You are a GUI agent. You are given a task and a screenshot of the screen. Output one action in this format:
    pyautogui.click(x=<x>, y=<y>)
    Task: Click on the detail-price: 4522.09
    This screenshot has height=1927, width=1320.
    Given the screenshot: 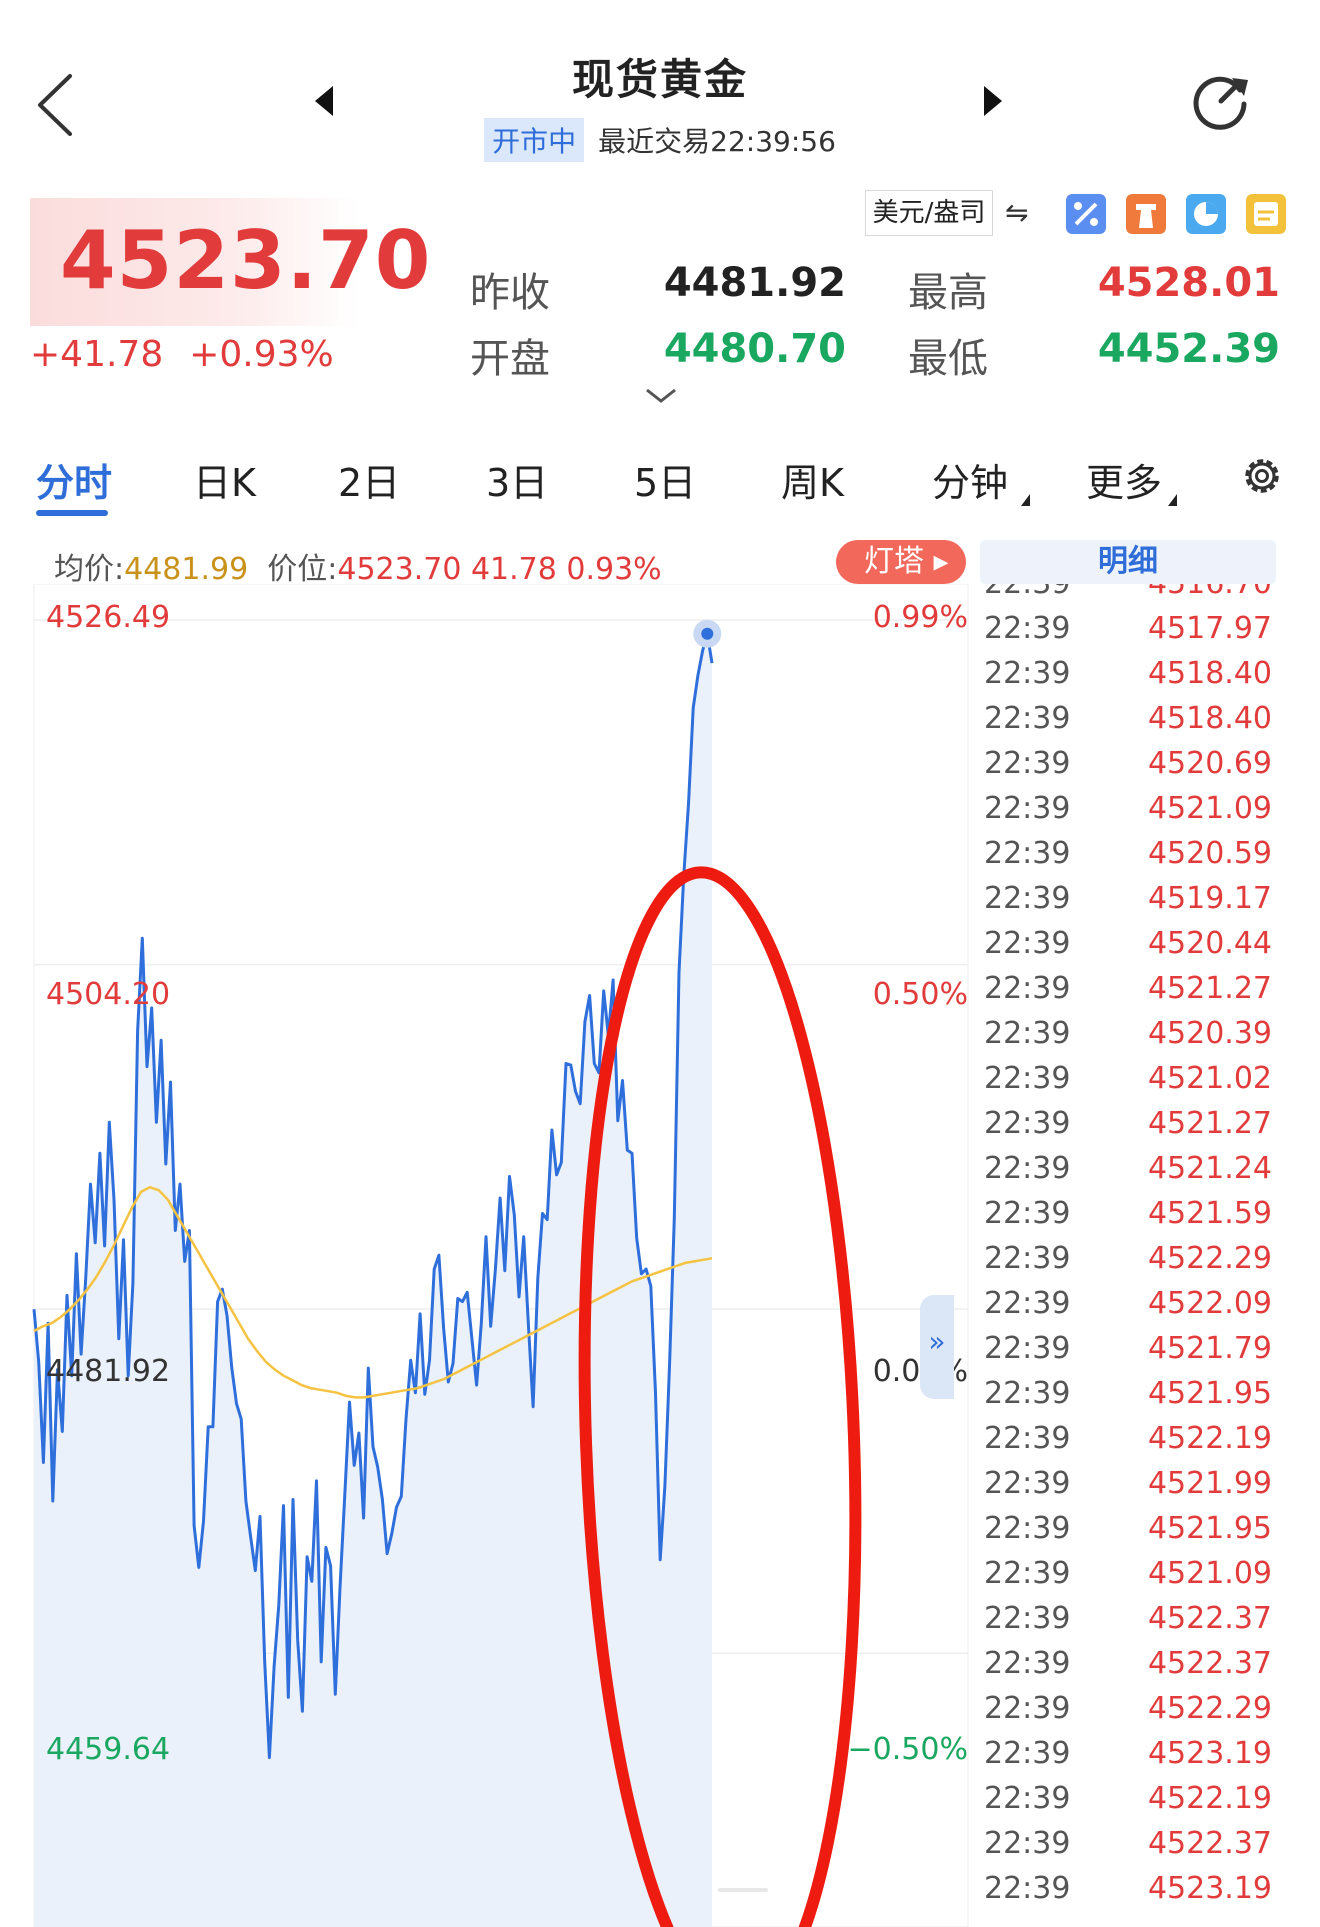 What is the action you would take?
    pyautogui.click(x=1209, y=1303)
    